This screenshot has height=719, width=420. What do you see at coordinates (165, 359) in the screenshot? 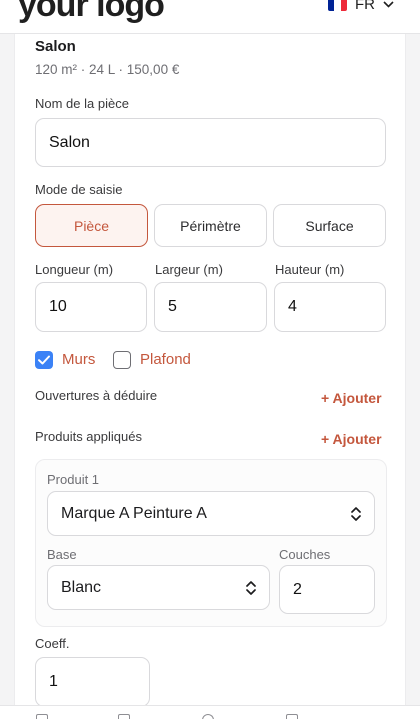
I see `ceiling-label: Plafond` at bounding box center [165, 359].